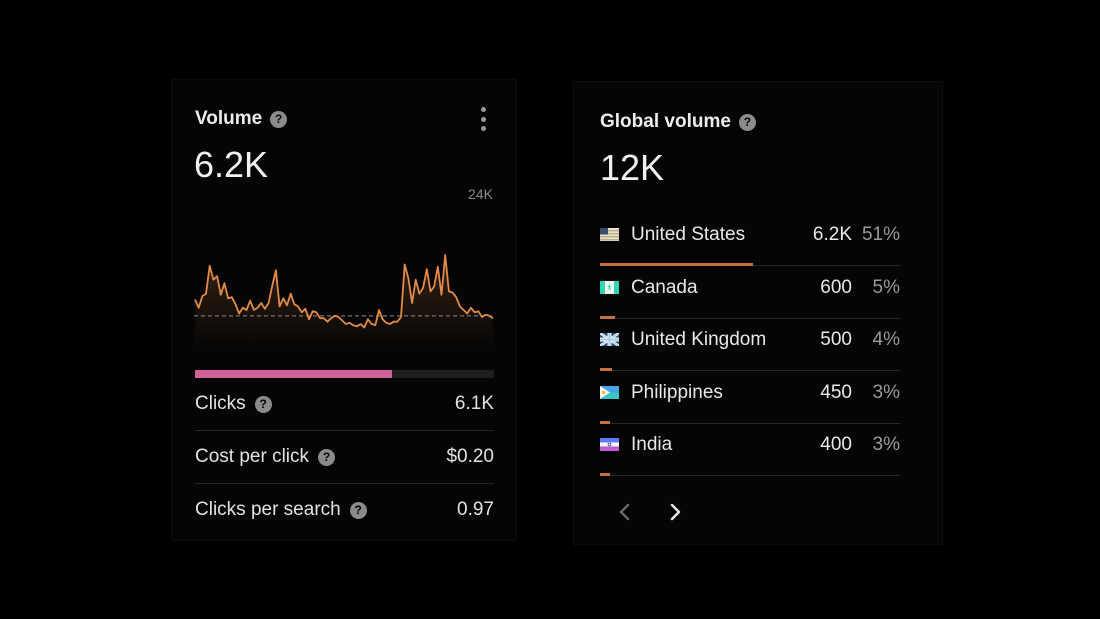  Describe the element at coordinates (750, 292) in the screenshot. I see `country-row-canada: Canada 600 5%` at that location.